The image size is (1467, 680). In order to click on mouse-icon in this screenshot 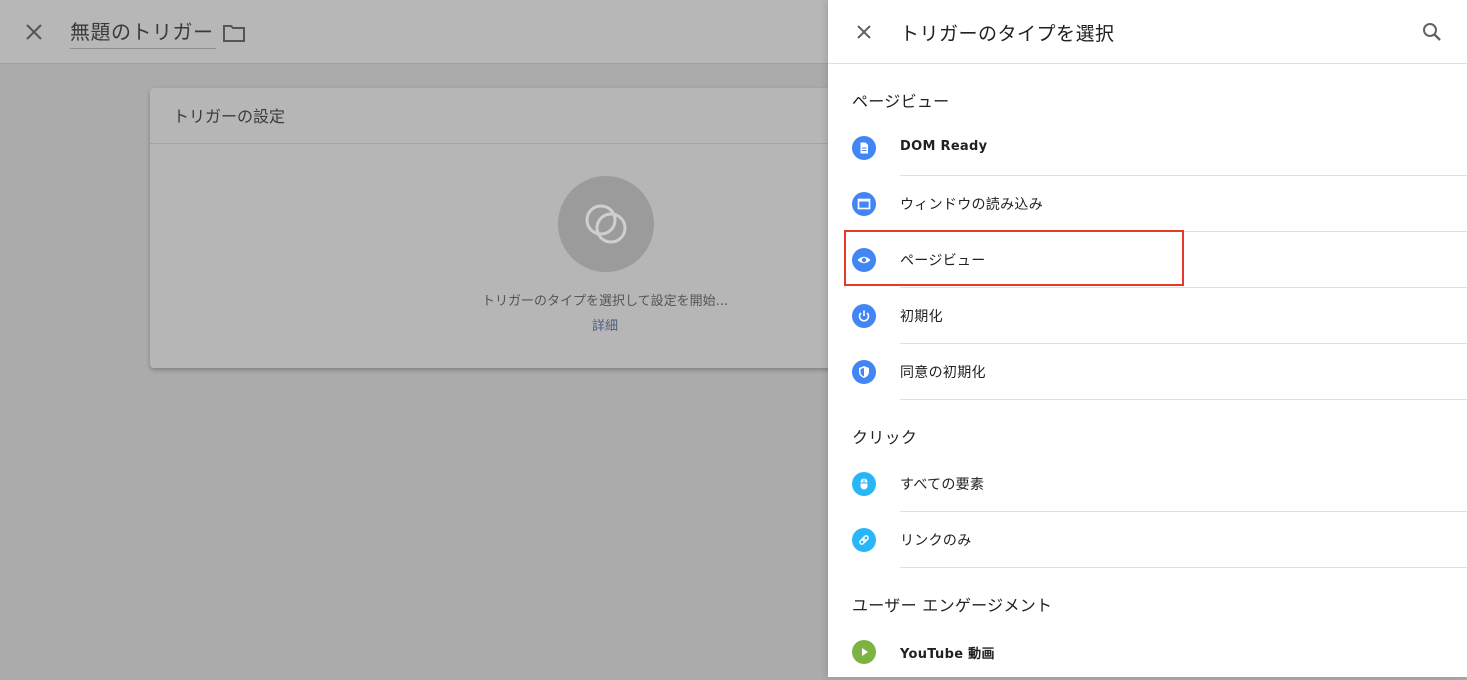, I will do `click(864, 484)`.